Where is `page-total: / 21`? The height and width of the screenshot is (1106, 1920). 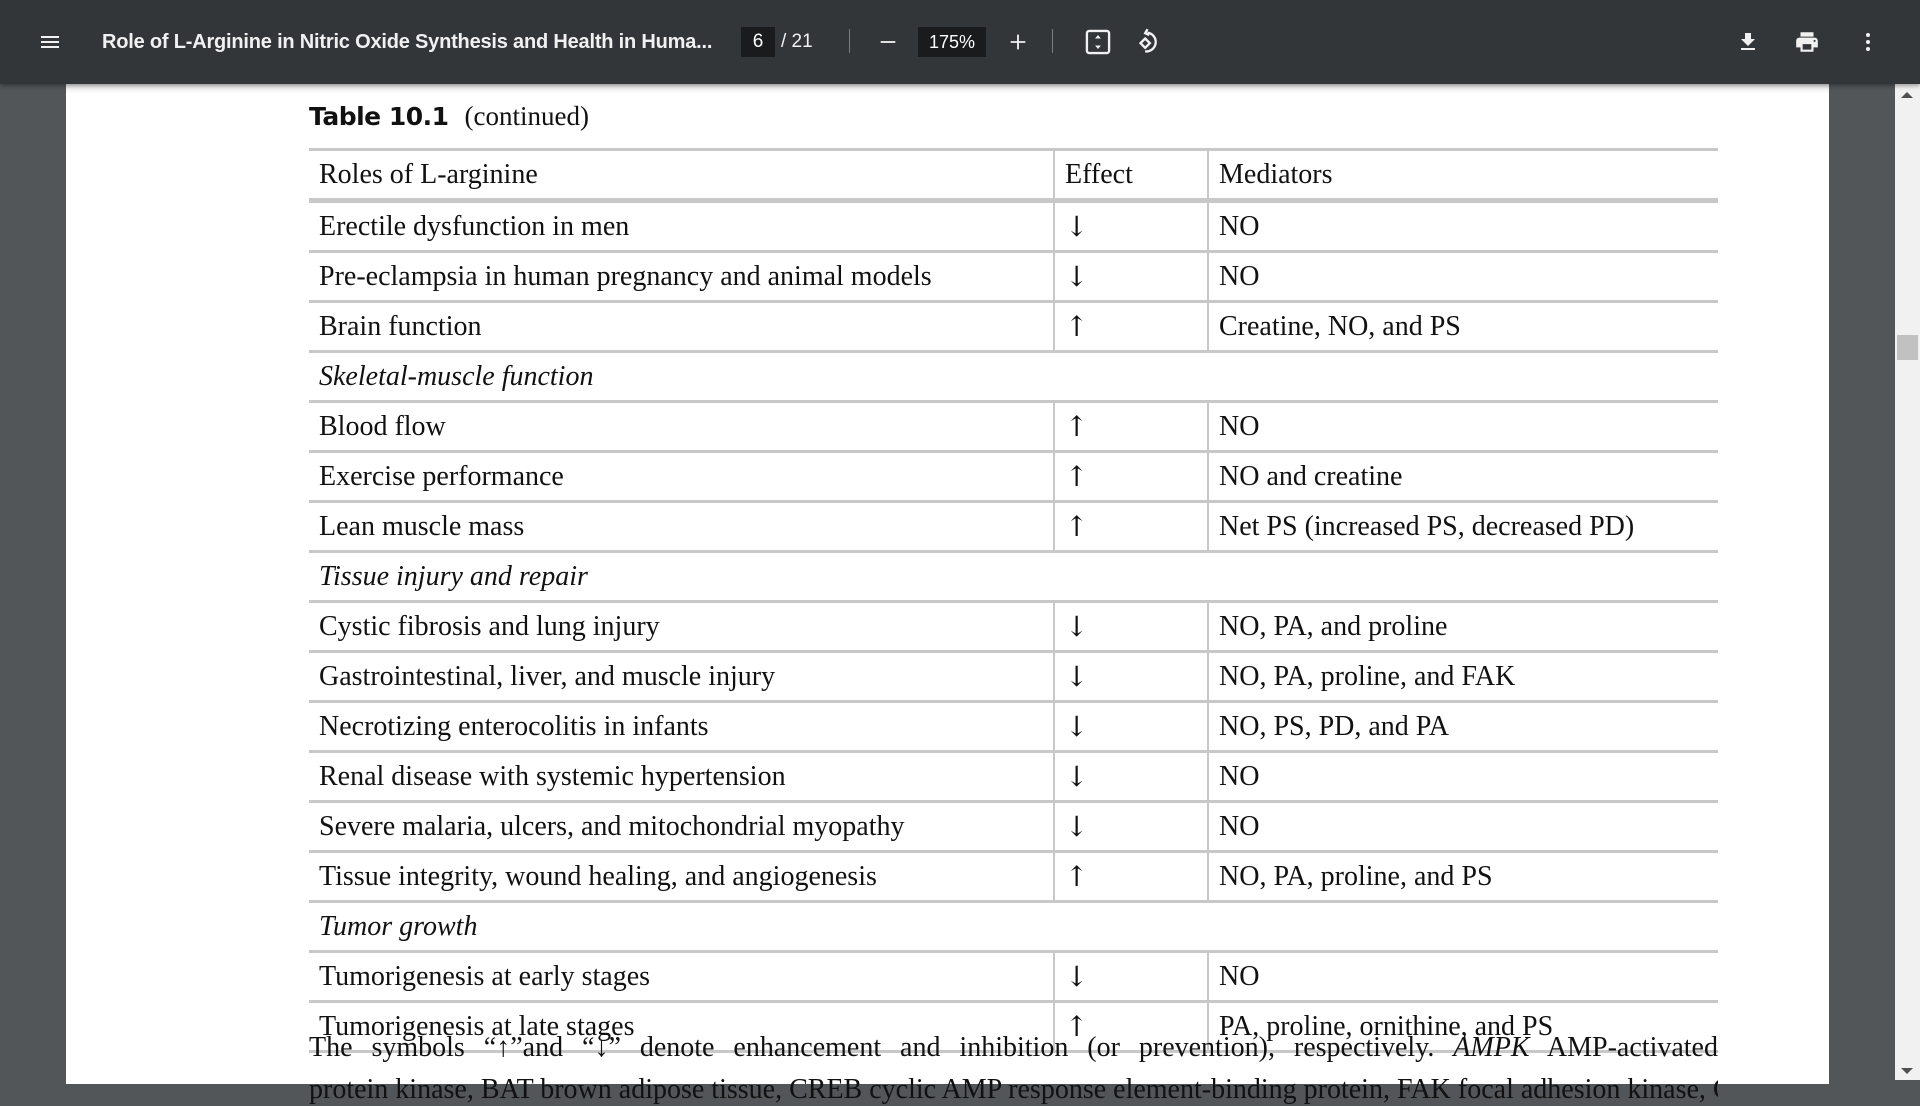 page-total: / 21 is located at coordinates (797, 41).